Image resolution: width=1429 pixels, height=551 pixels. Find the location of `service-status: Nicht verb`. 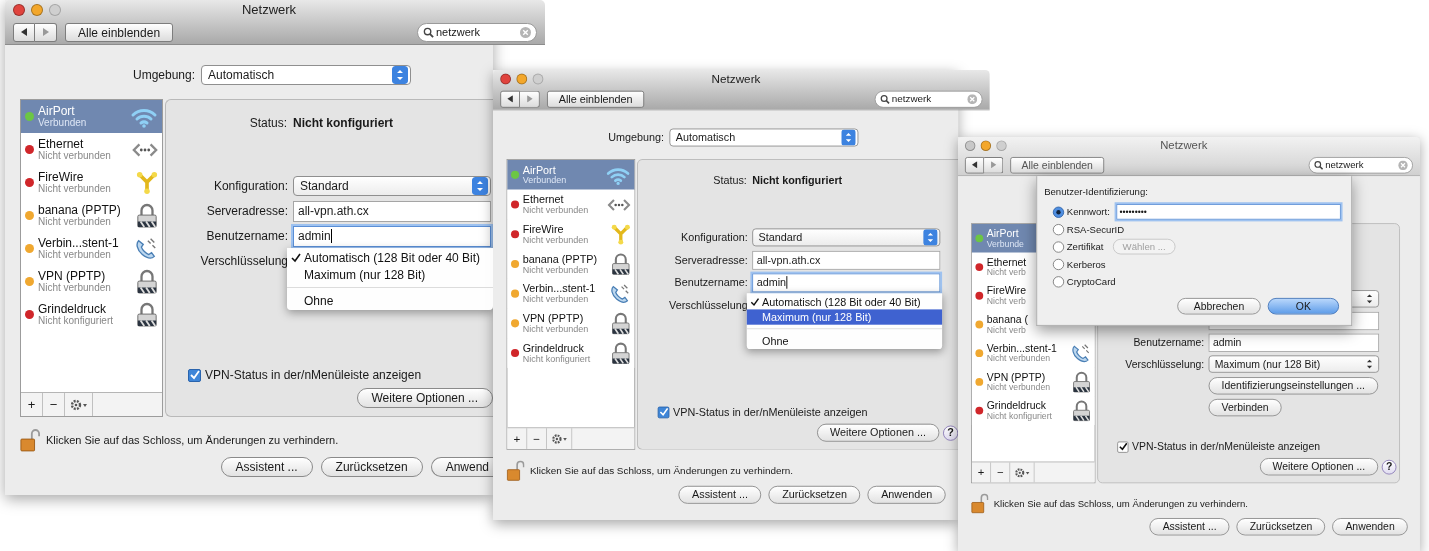

service-status: Nicht verb is located at coordinates (1006, 329).